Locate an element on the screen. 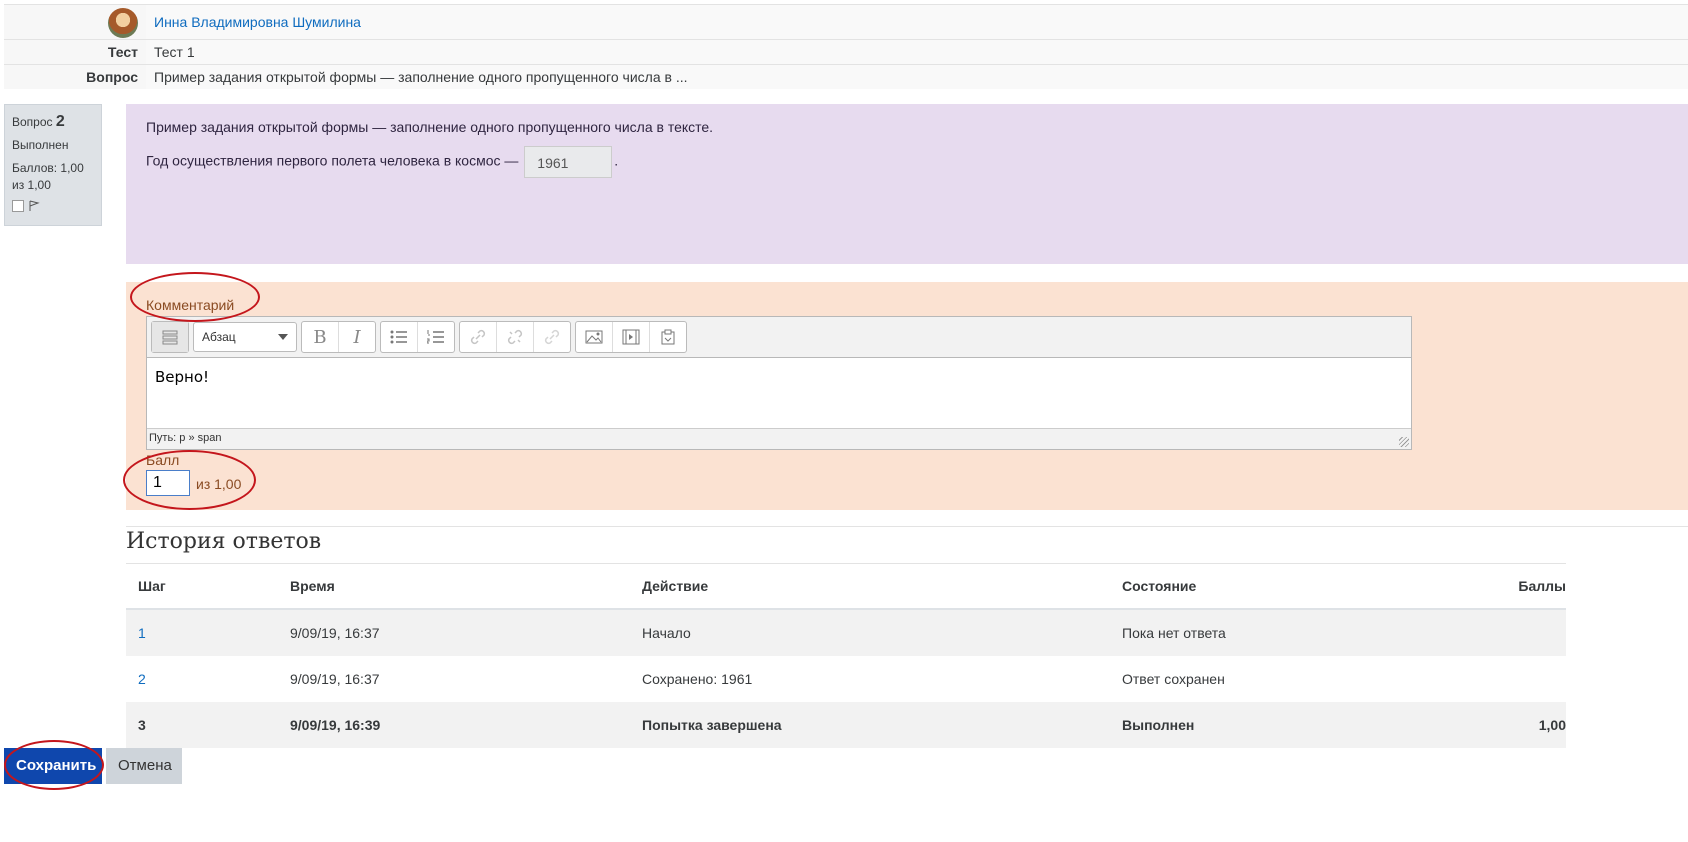  header-grade: Баллы is located at coordinates (1520, 586).